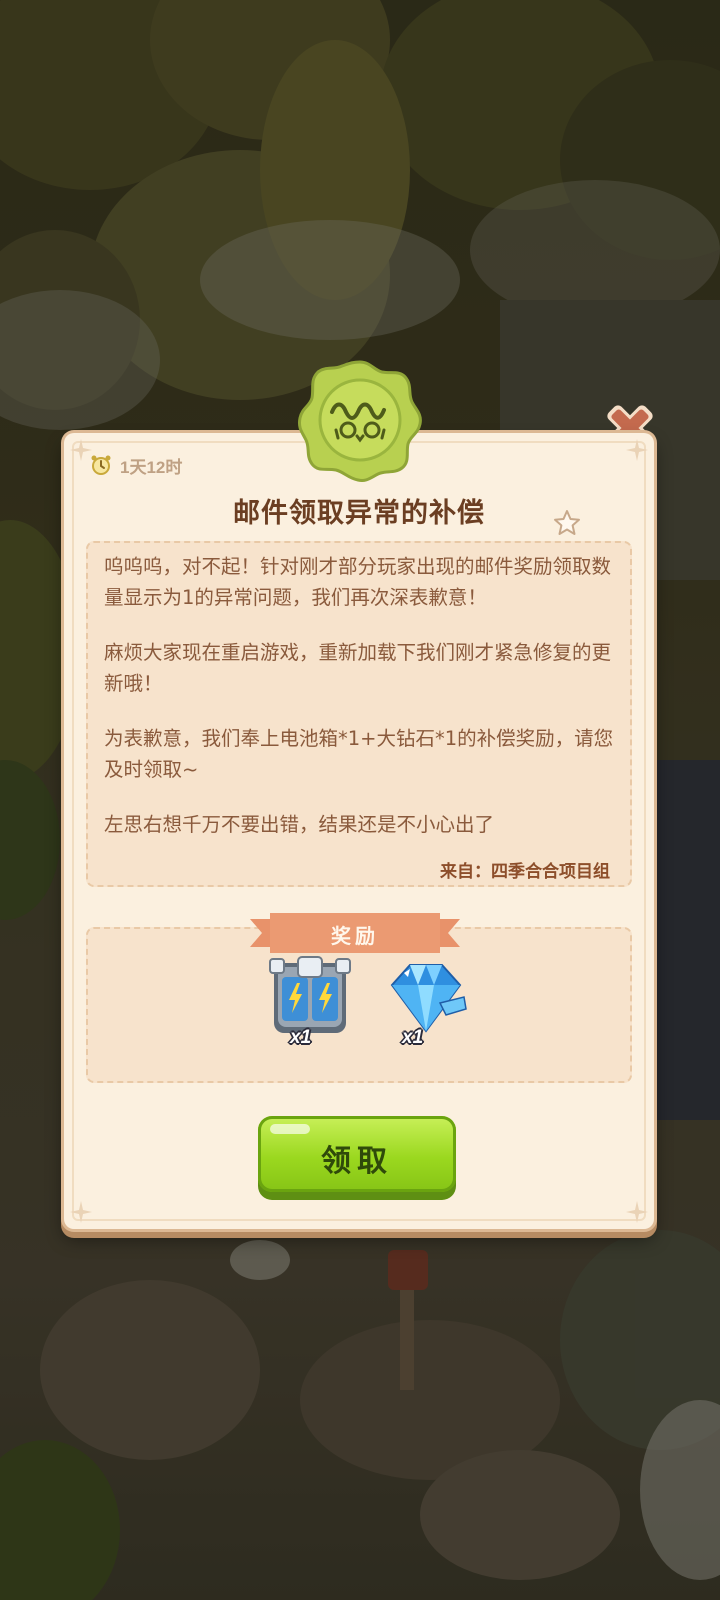 This screenshot has height=1600, width=720. What do you see at coordinates (359, 754) in the screenshot?
I see `mail-paragraph: 为表歉意，我们奉上电池箱*1+大钻石*1的补偿奖励，请您及时领取~` at bounding box center [359, 754].